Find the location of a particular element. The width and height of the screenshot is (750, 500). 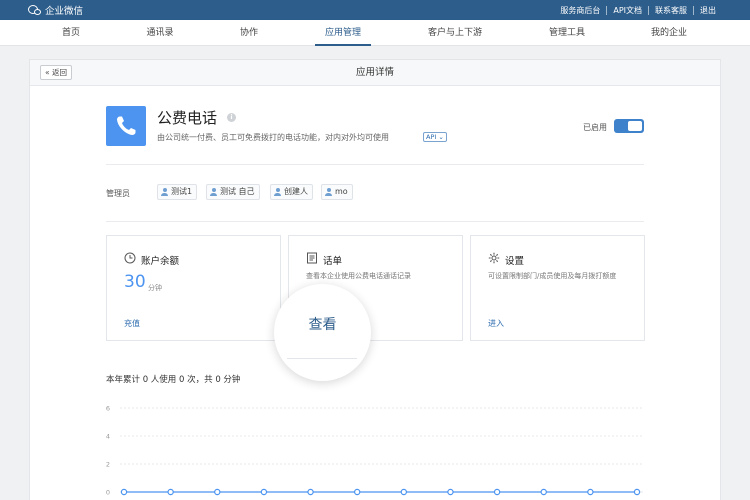

y-tick-label: 6 is located at coordinates (108, 409).